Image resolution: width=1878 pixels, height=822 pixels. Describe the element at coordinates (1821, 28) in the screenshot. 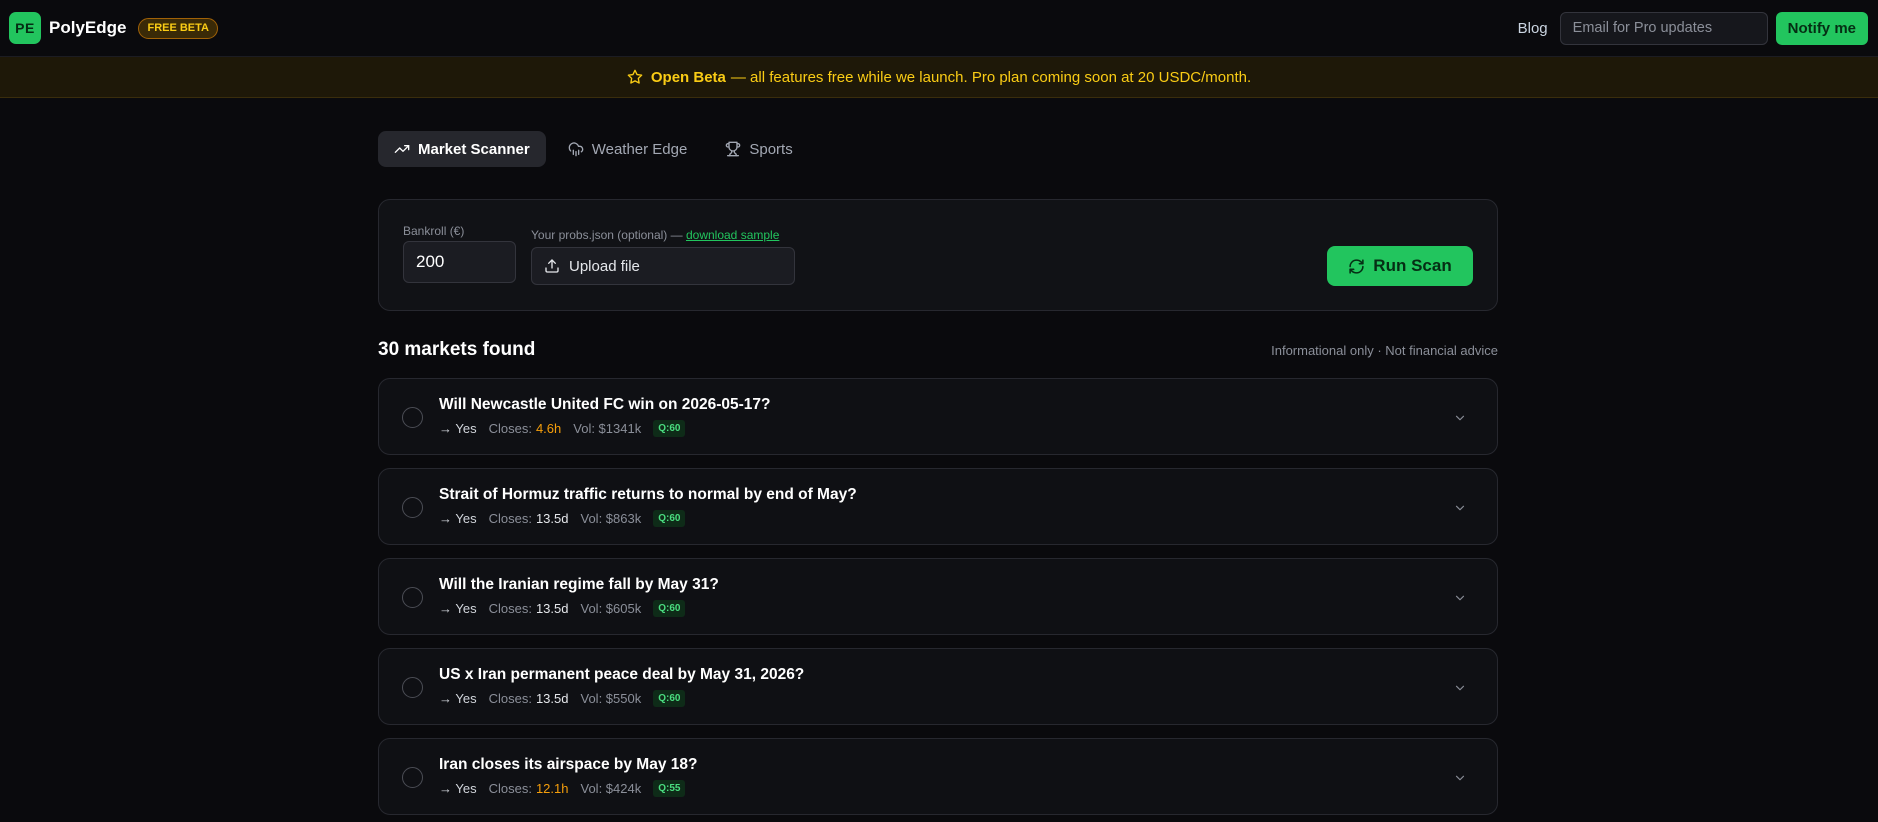

I see `notify-button: Notify me` at that location.